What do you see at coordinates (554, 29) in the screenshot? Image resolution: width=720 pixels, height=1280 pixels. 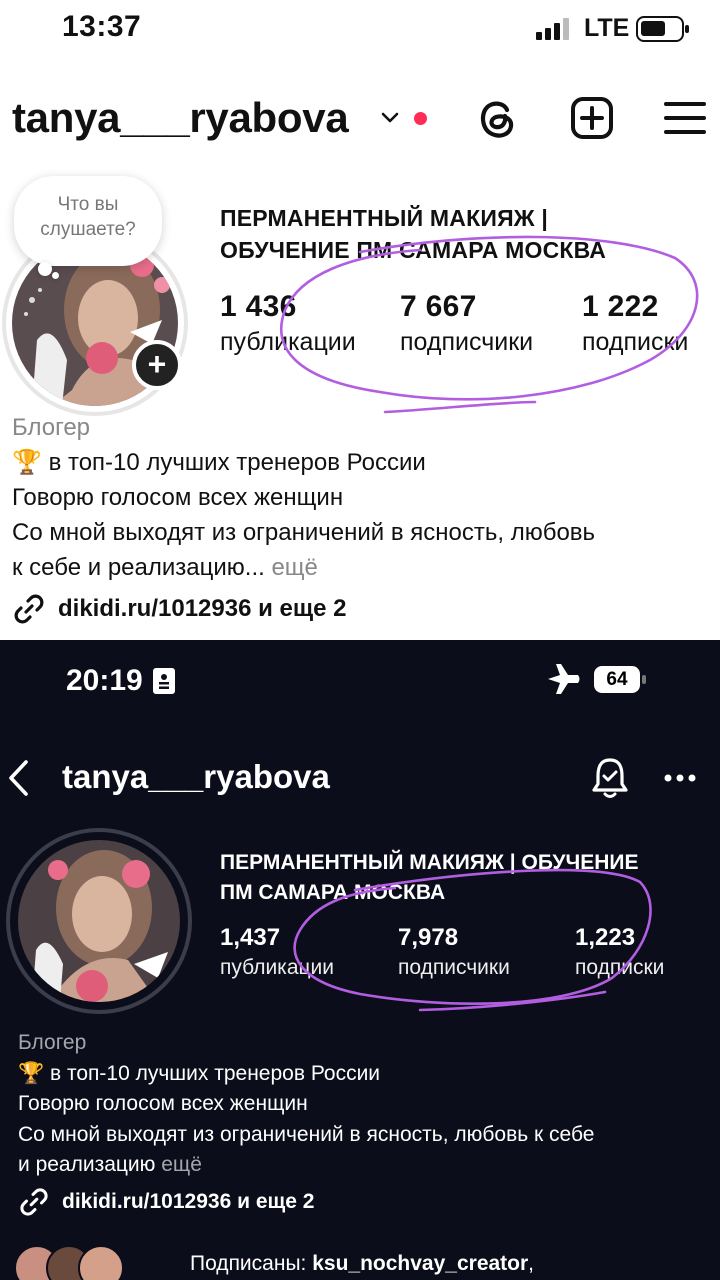 I see `signal-icon` at bounding box center [554, 29].